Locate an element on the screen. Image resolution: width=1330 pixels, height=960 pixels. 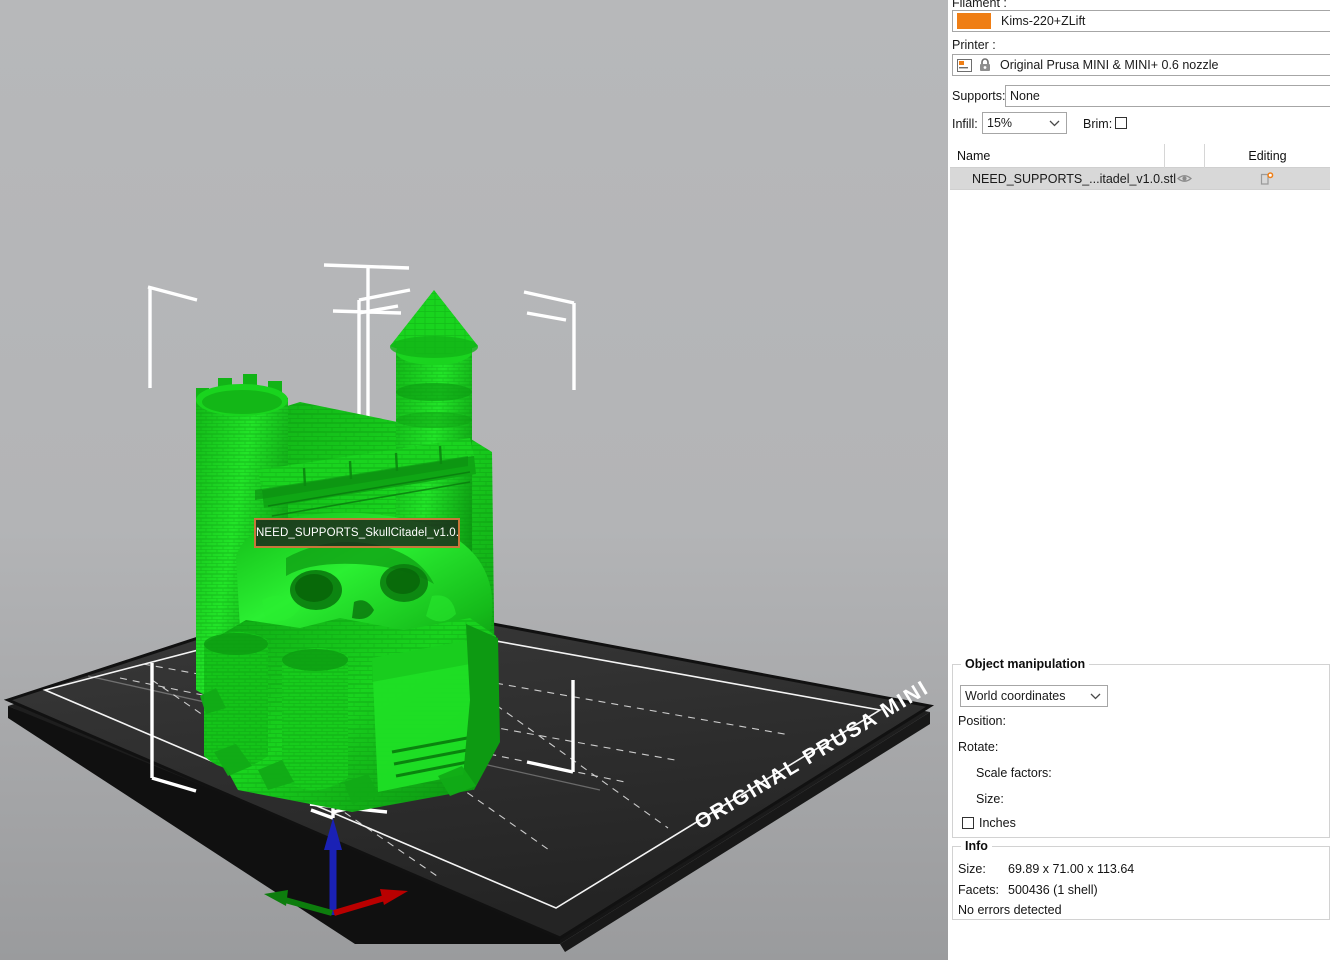
info-errors: No errors detected is located at coordinates (1010, 910).